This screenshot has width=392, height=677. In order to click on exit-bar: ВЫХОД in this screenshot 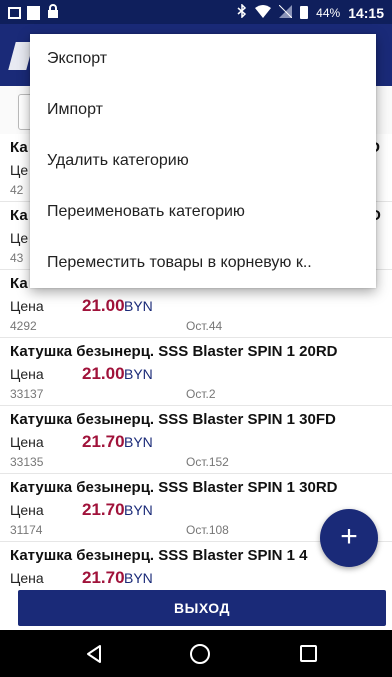, I will do `click(196, 609)`.